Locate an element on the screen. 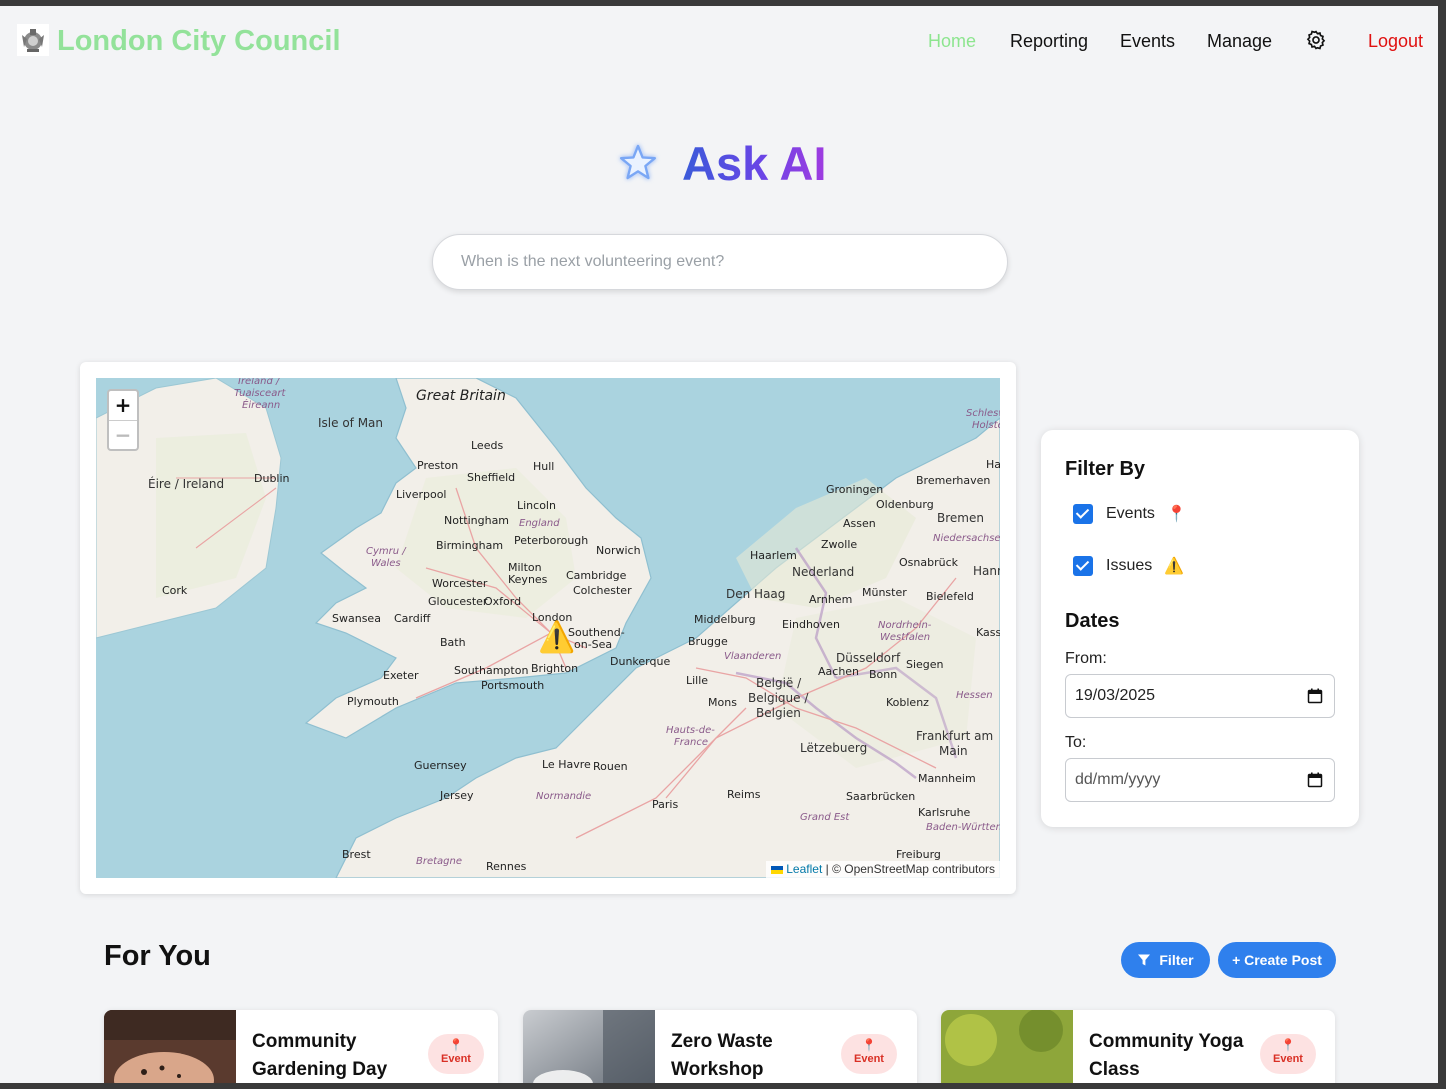  map-label: Mons is located at coordinates (722, 702).